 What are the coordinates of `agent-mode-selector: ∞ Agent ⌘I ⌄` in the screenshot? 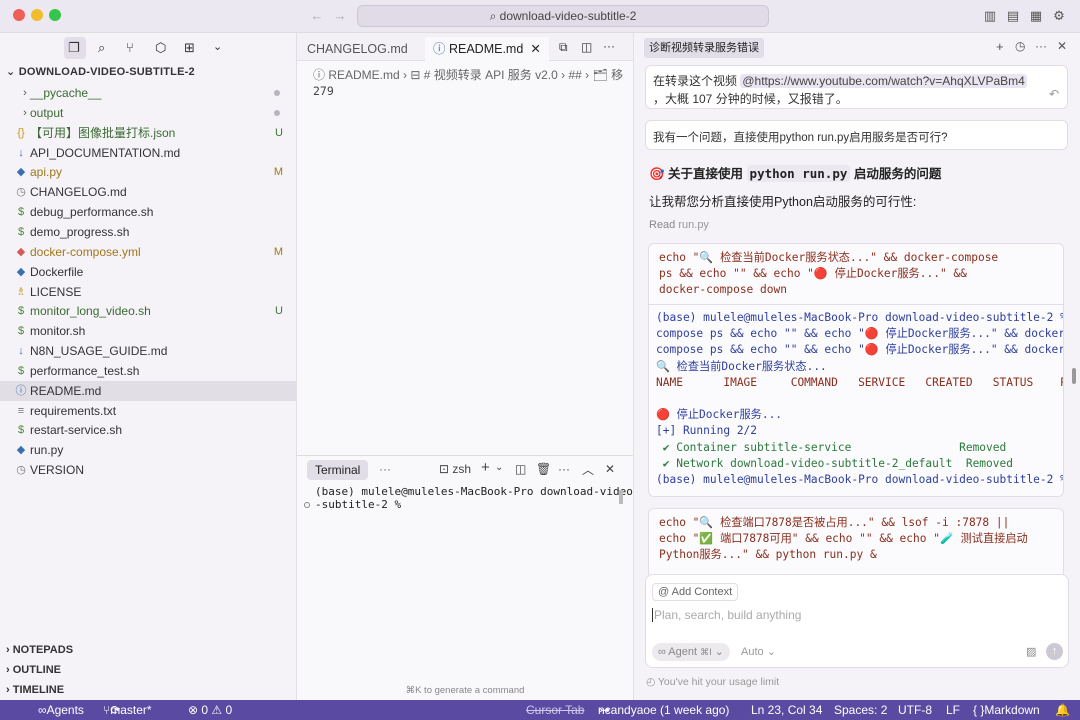 It's located at (691, 652).